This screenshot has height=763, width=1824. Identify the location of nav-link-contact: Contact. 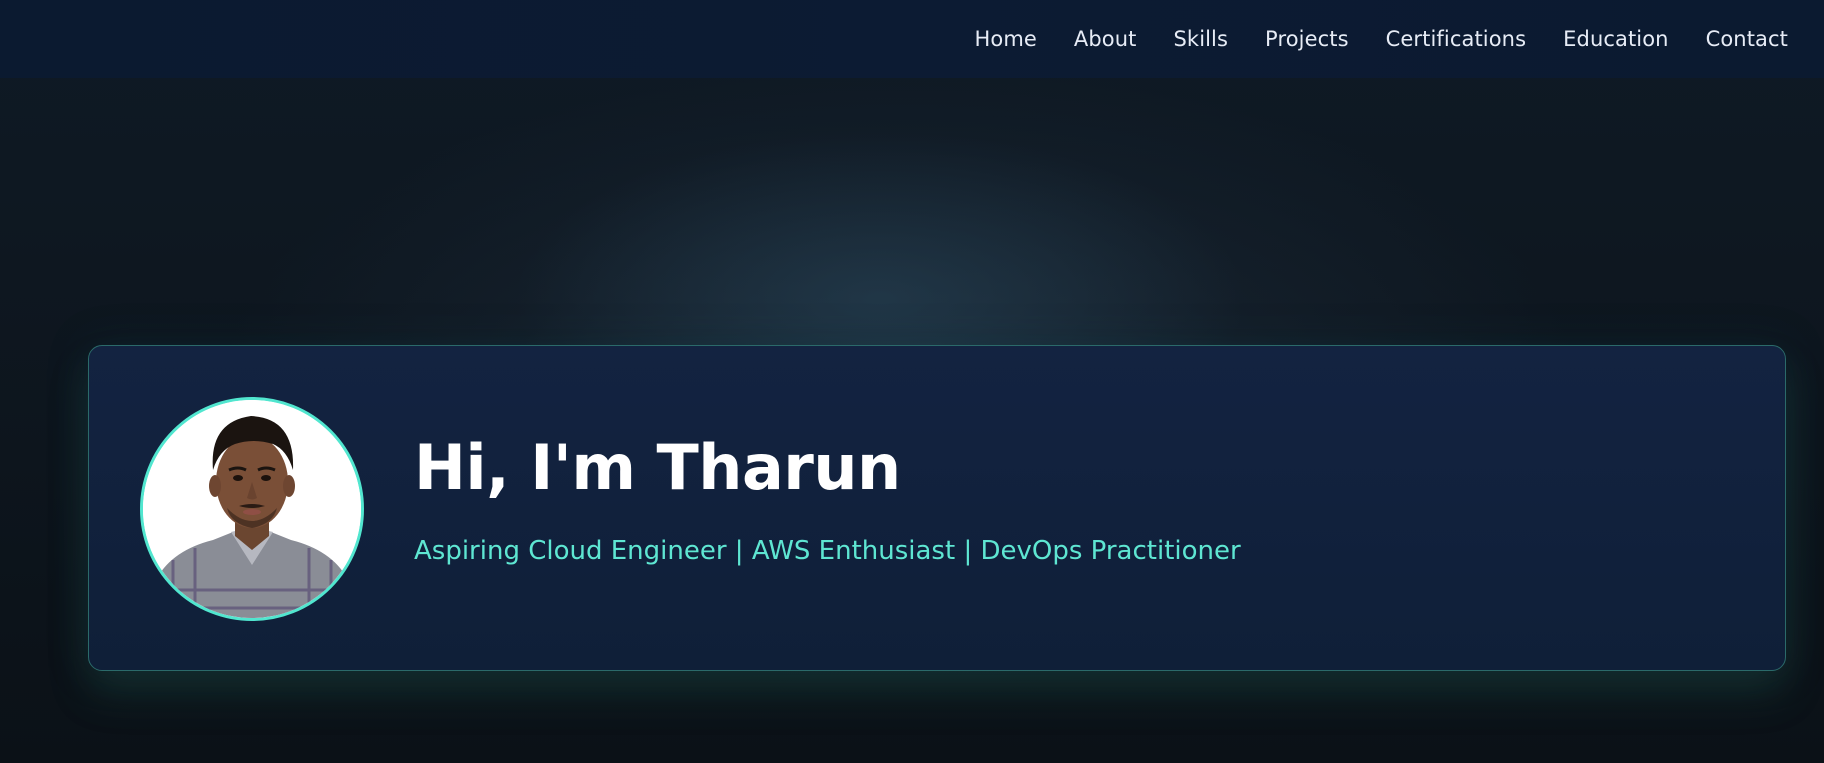
(1747, 39).